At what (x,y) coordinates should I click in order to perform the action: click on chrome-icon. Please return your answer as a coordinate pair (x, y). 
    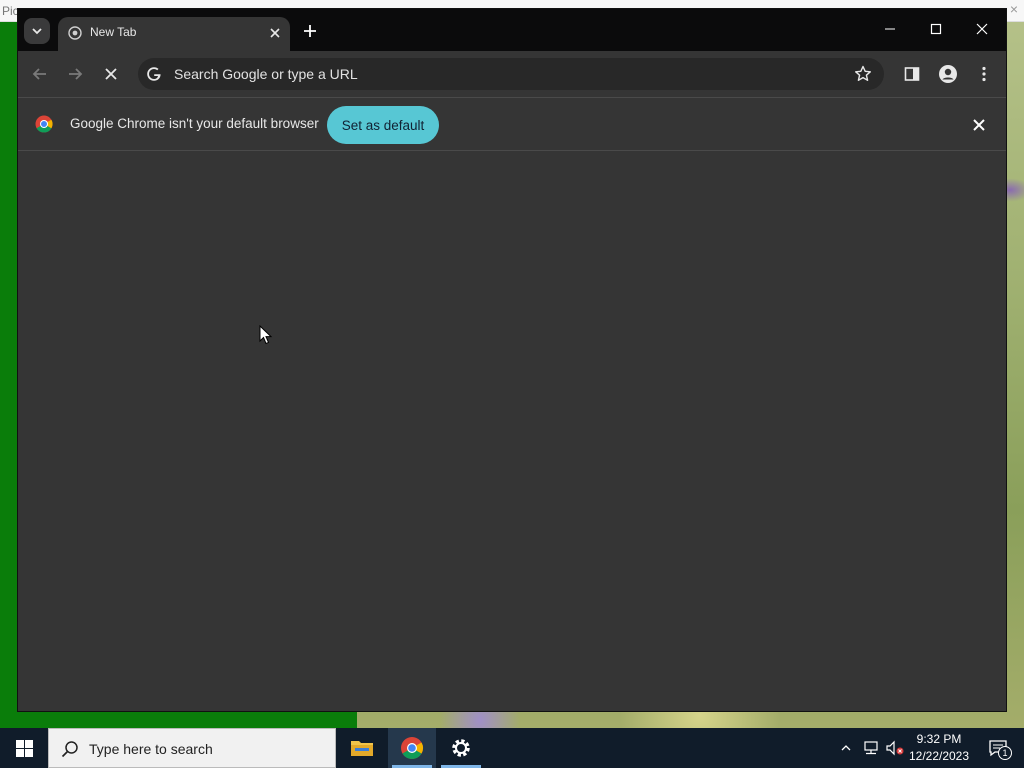
    Looking at the image, I should click on (412, 748).